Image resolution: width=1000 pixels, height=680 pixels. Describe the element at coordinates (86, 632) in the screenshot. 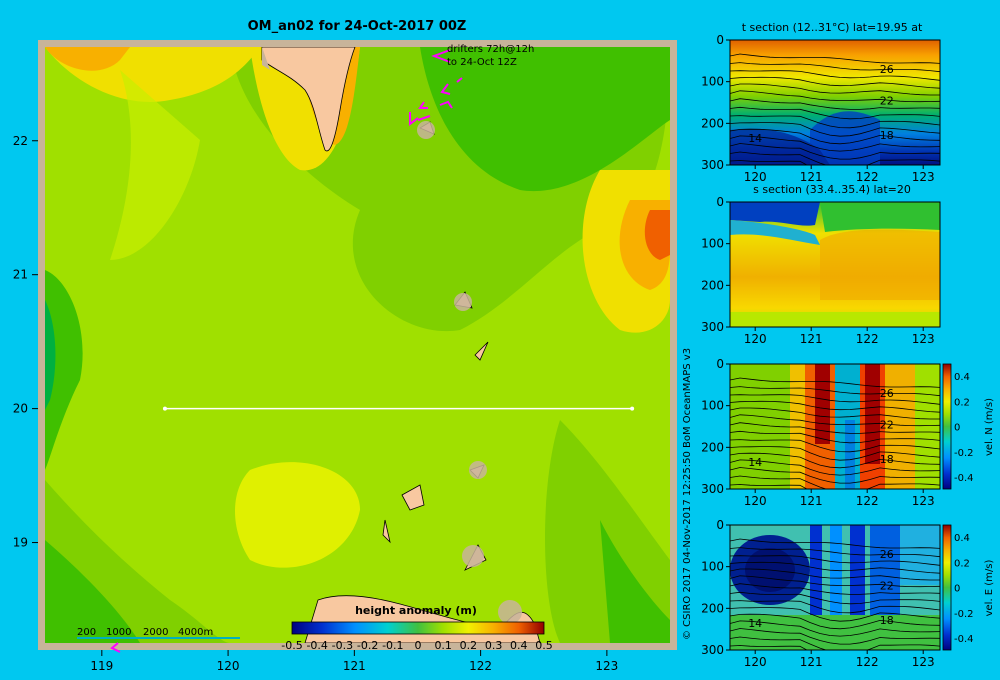

I see `depth-label-200: 200` at that location.